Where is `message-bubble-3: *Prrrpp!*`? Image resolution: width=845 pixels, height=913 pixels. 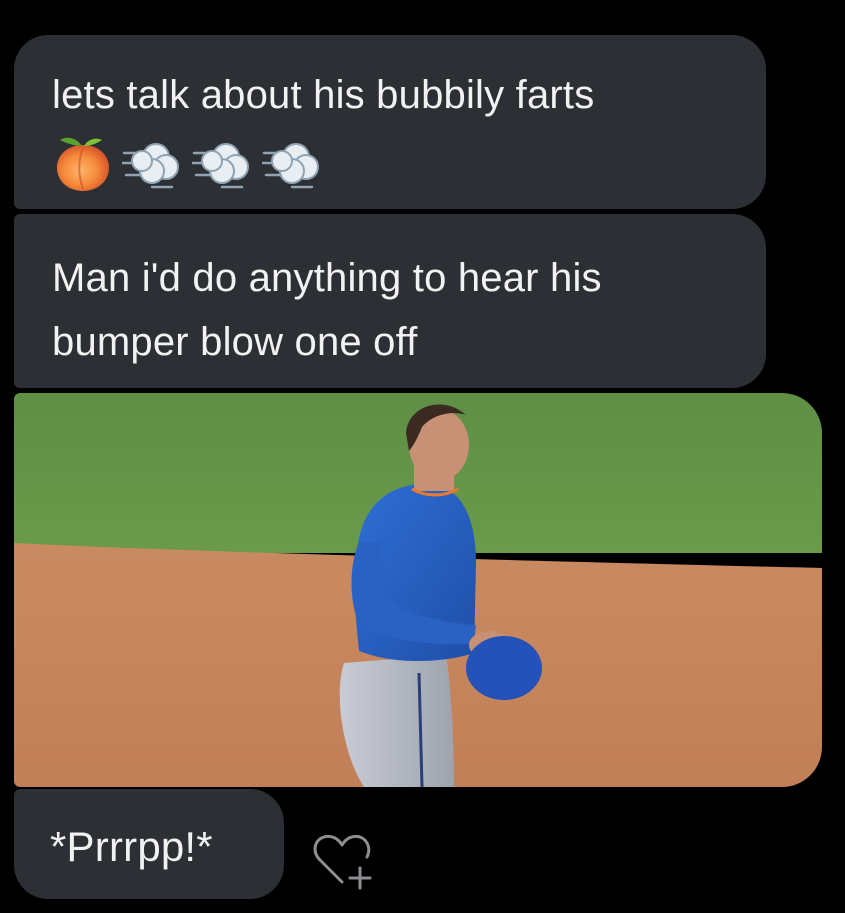
message-bubble-3: *Prrrpp!* is located at coordinates (149, 844).